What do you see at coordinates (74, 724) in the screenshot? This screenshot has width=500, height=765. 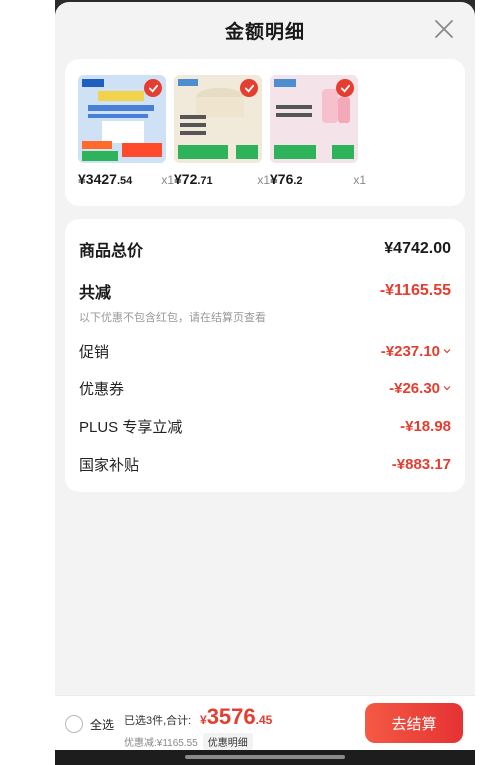 I see `select-all-radio` at bounding box center [74, 724].